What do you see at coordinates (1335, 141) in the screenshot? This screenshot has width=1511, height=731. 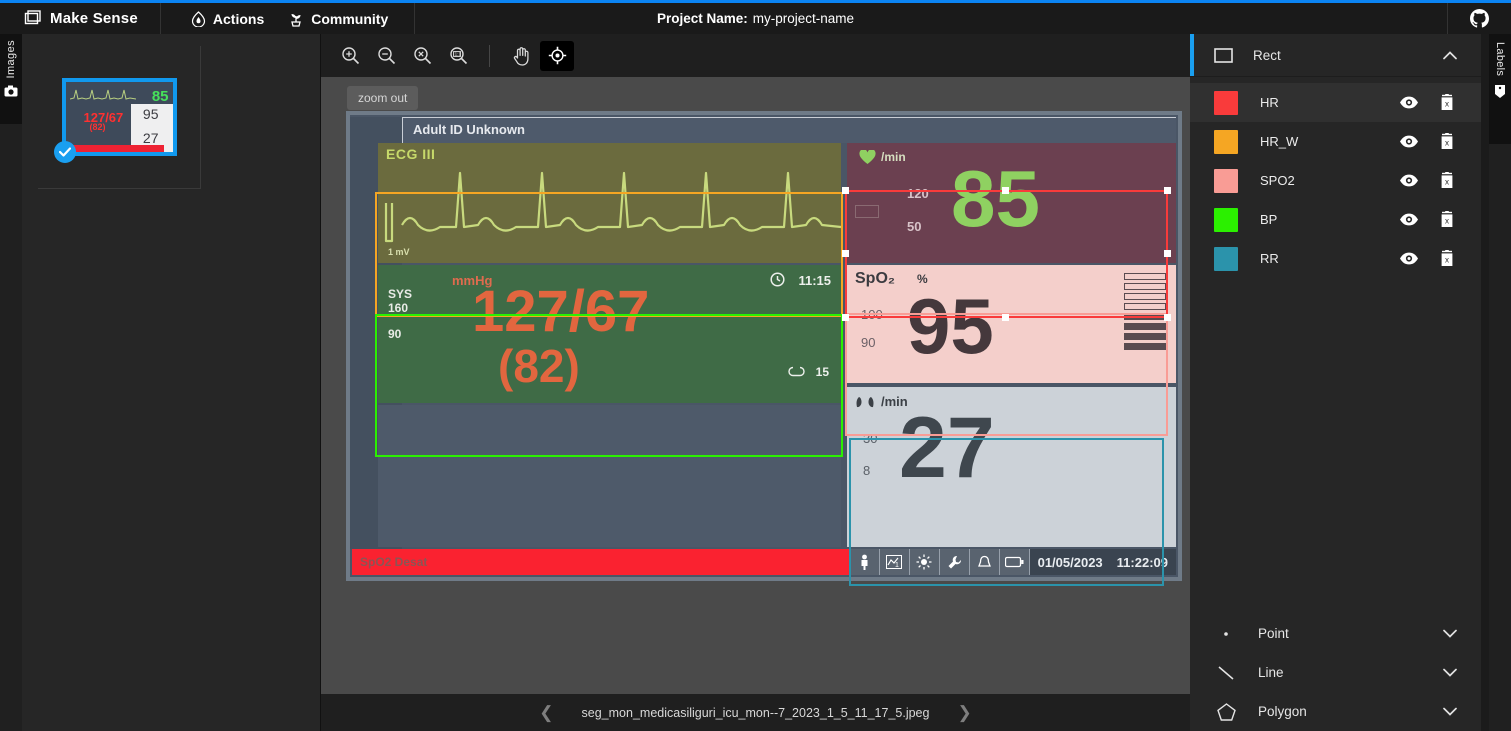 I see `label-row-hr-w: HR_W x` at bounding box center [1335, 141].